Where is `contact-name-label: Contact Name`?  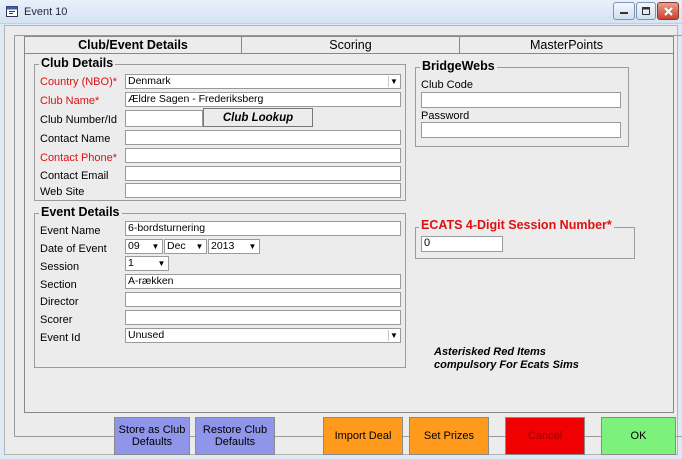
contact-name-label: Contact Name is located at coordinates (75, 139).